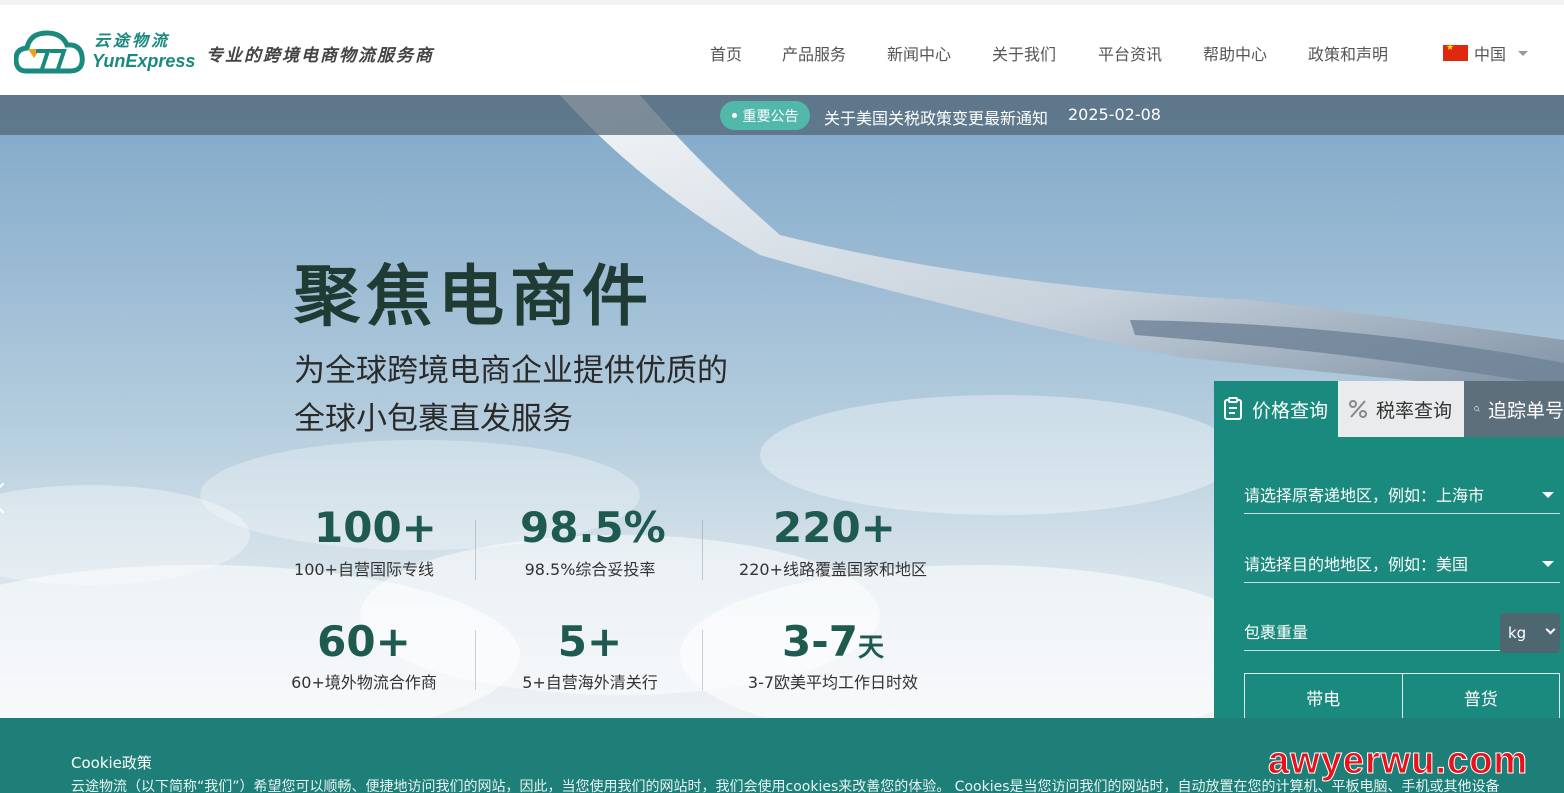 This screenshot has height=793, width=1564. I want to click on watermark-text: awyerwu.com, so click(1398, 761).